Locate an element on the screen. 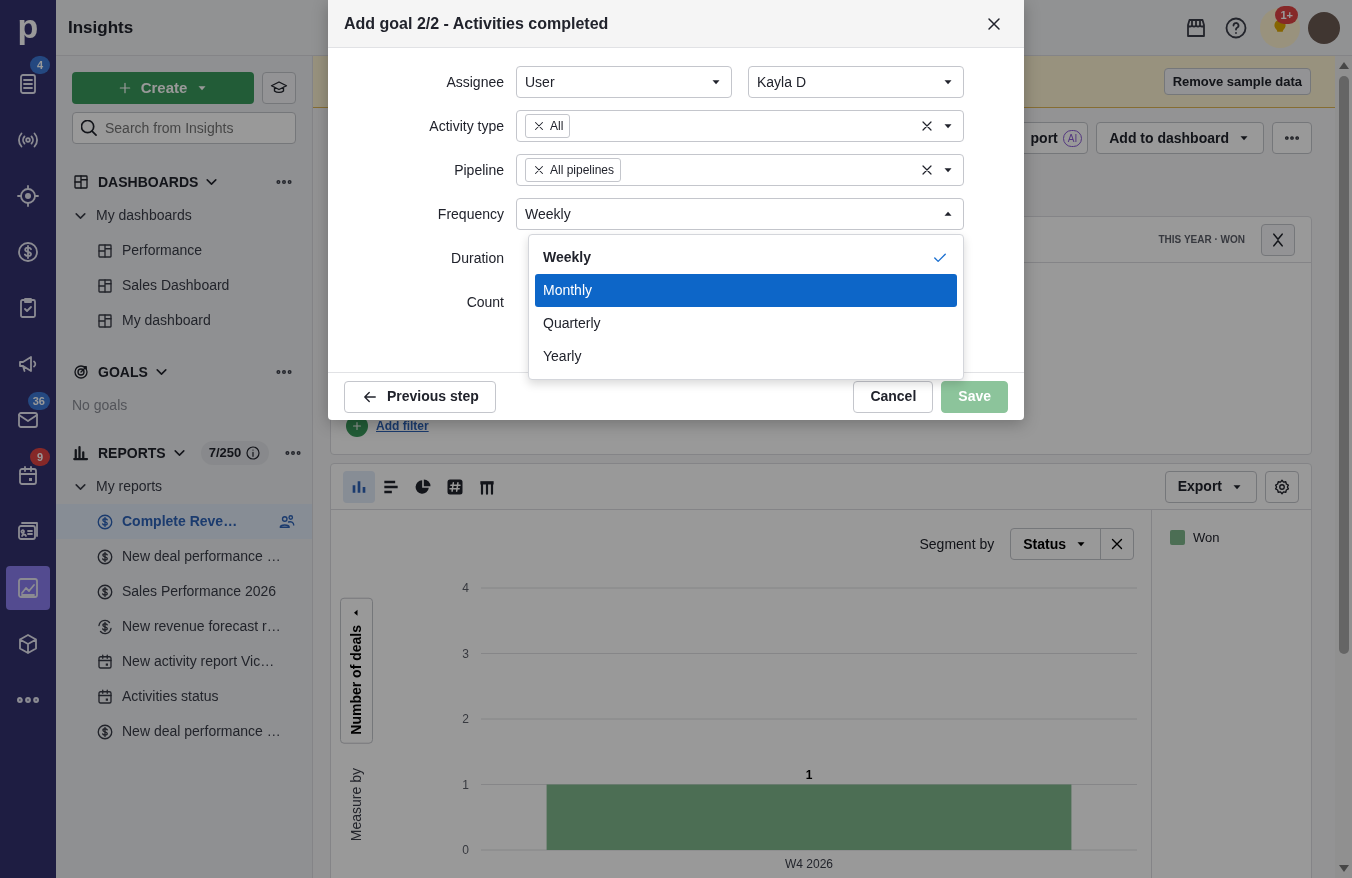 Image resolution: width=1352 pixels, height=878 pixels. report-link: Activities status is located at coordinates (184, 696).